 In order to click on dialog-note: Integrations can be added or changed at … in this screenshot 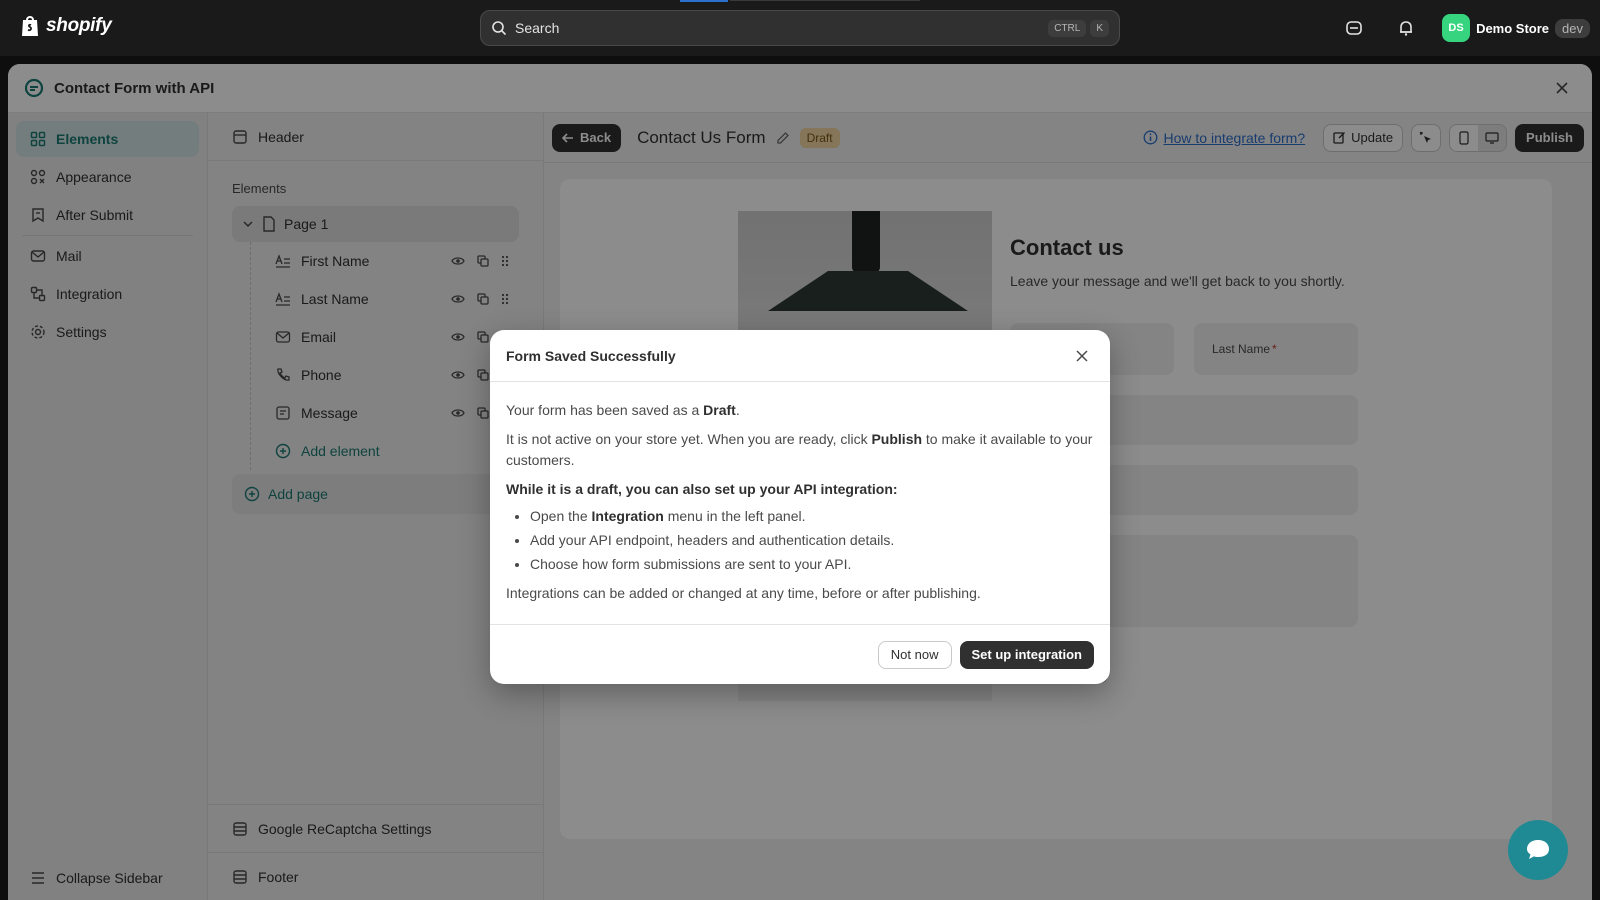, I will do `click(743, 593)`.